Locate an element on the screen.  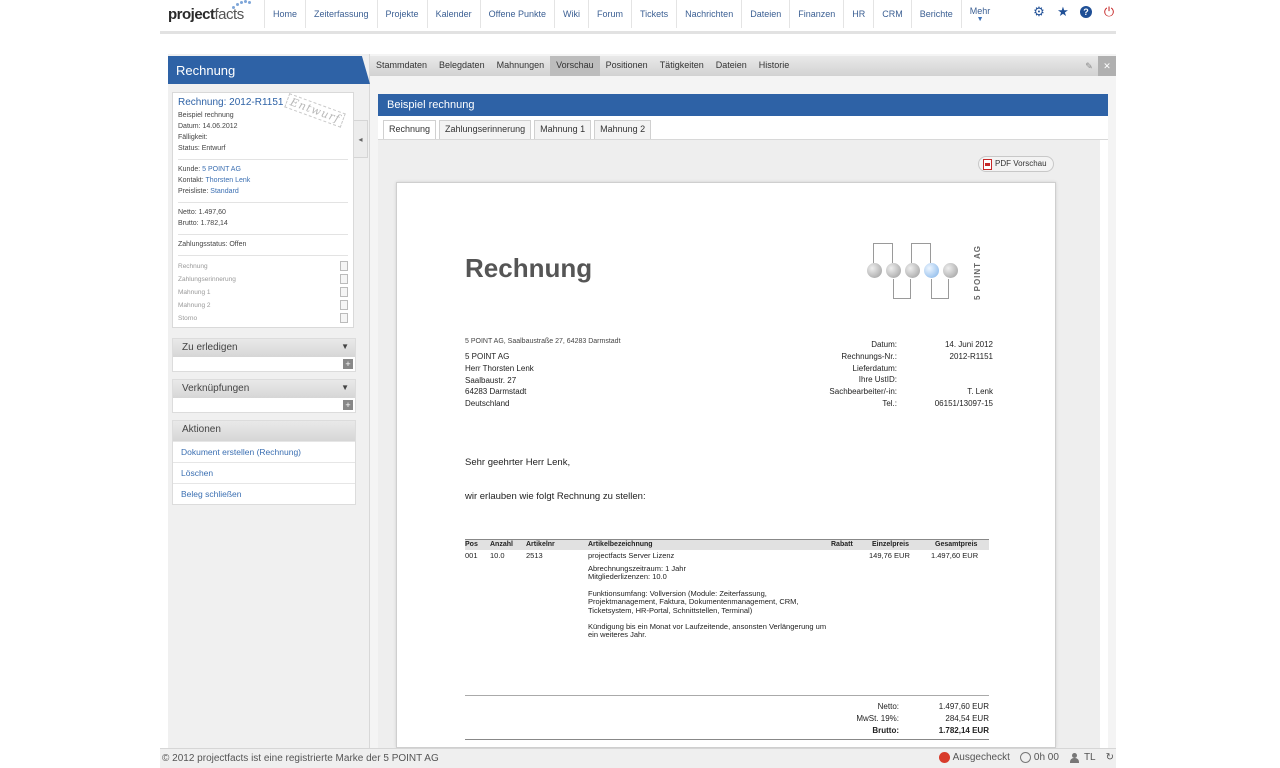
nav-item-kalender: Kalender is located at coordinates (453, 14).